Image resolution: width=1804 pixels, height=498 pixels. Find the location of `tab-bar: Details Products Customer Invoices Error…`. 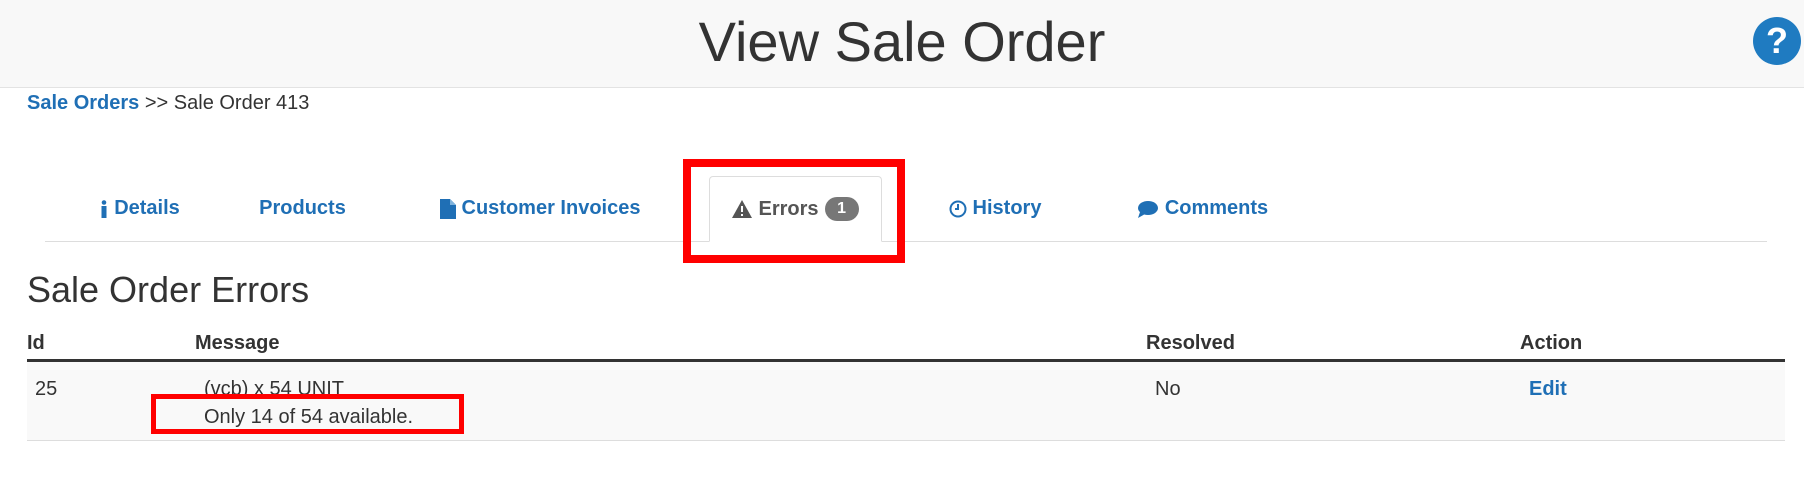

tab-bar: Details Products Customer Invoices Error… is located at coordinates (906, 209).